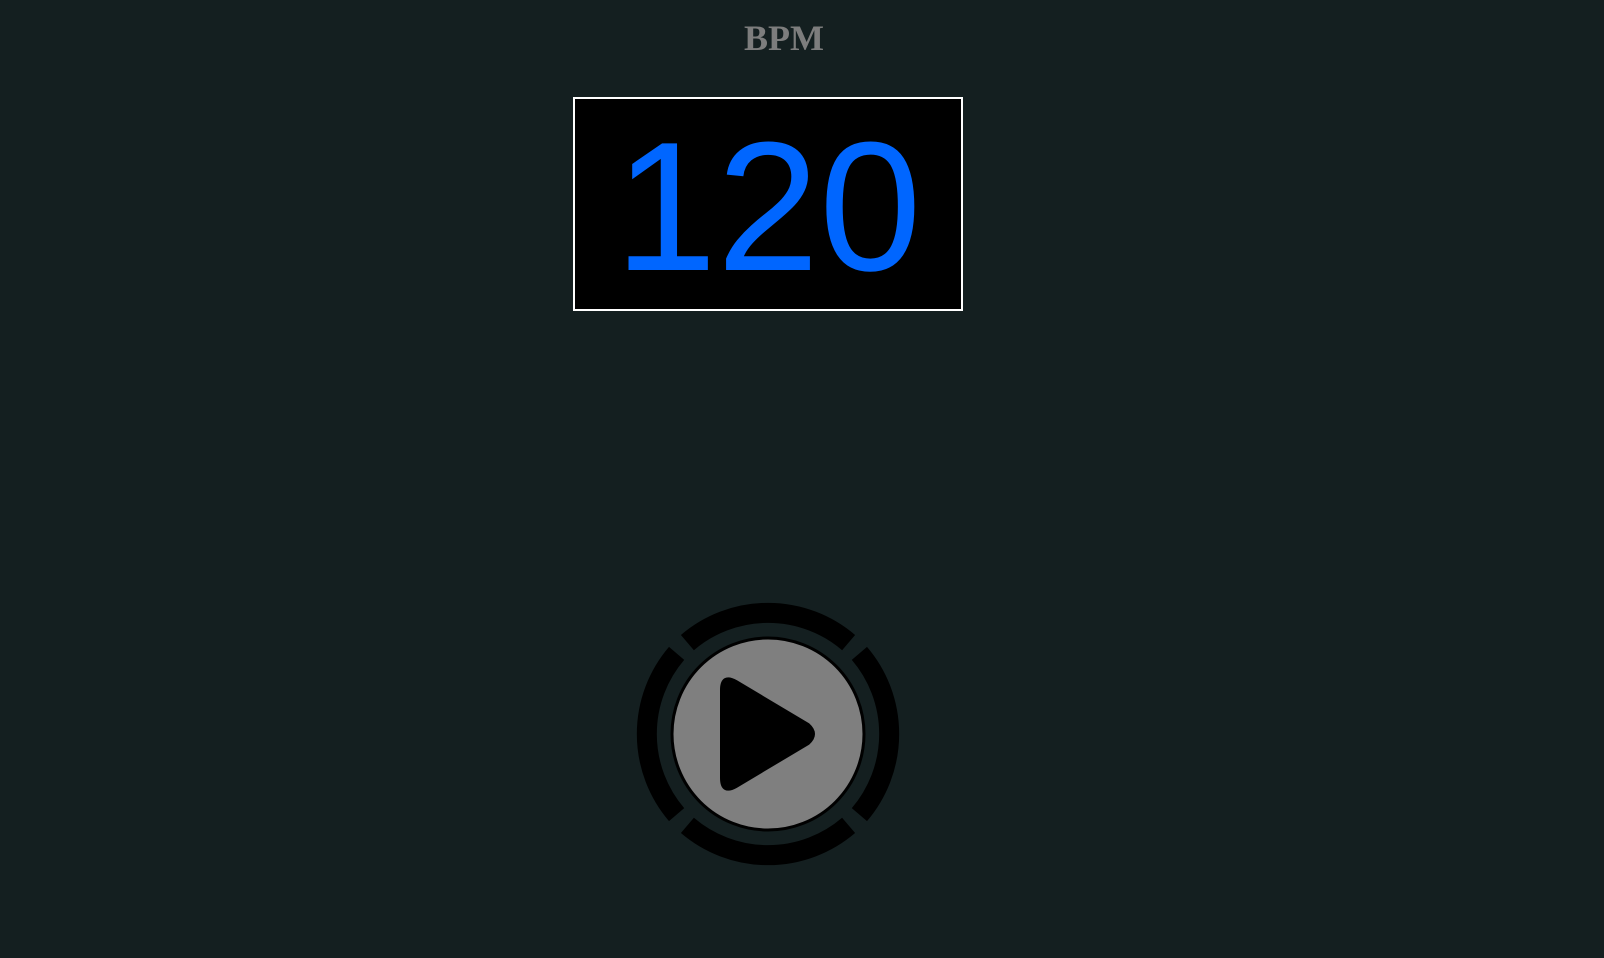  What do you see at coordinates (784, 38) in the screenshot?
I see `bpm-title: BPM` at bounding box center [784, 38].